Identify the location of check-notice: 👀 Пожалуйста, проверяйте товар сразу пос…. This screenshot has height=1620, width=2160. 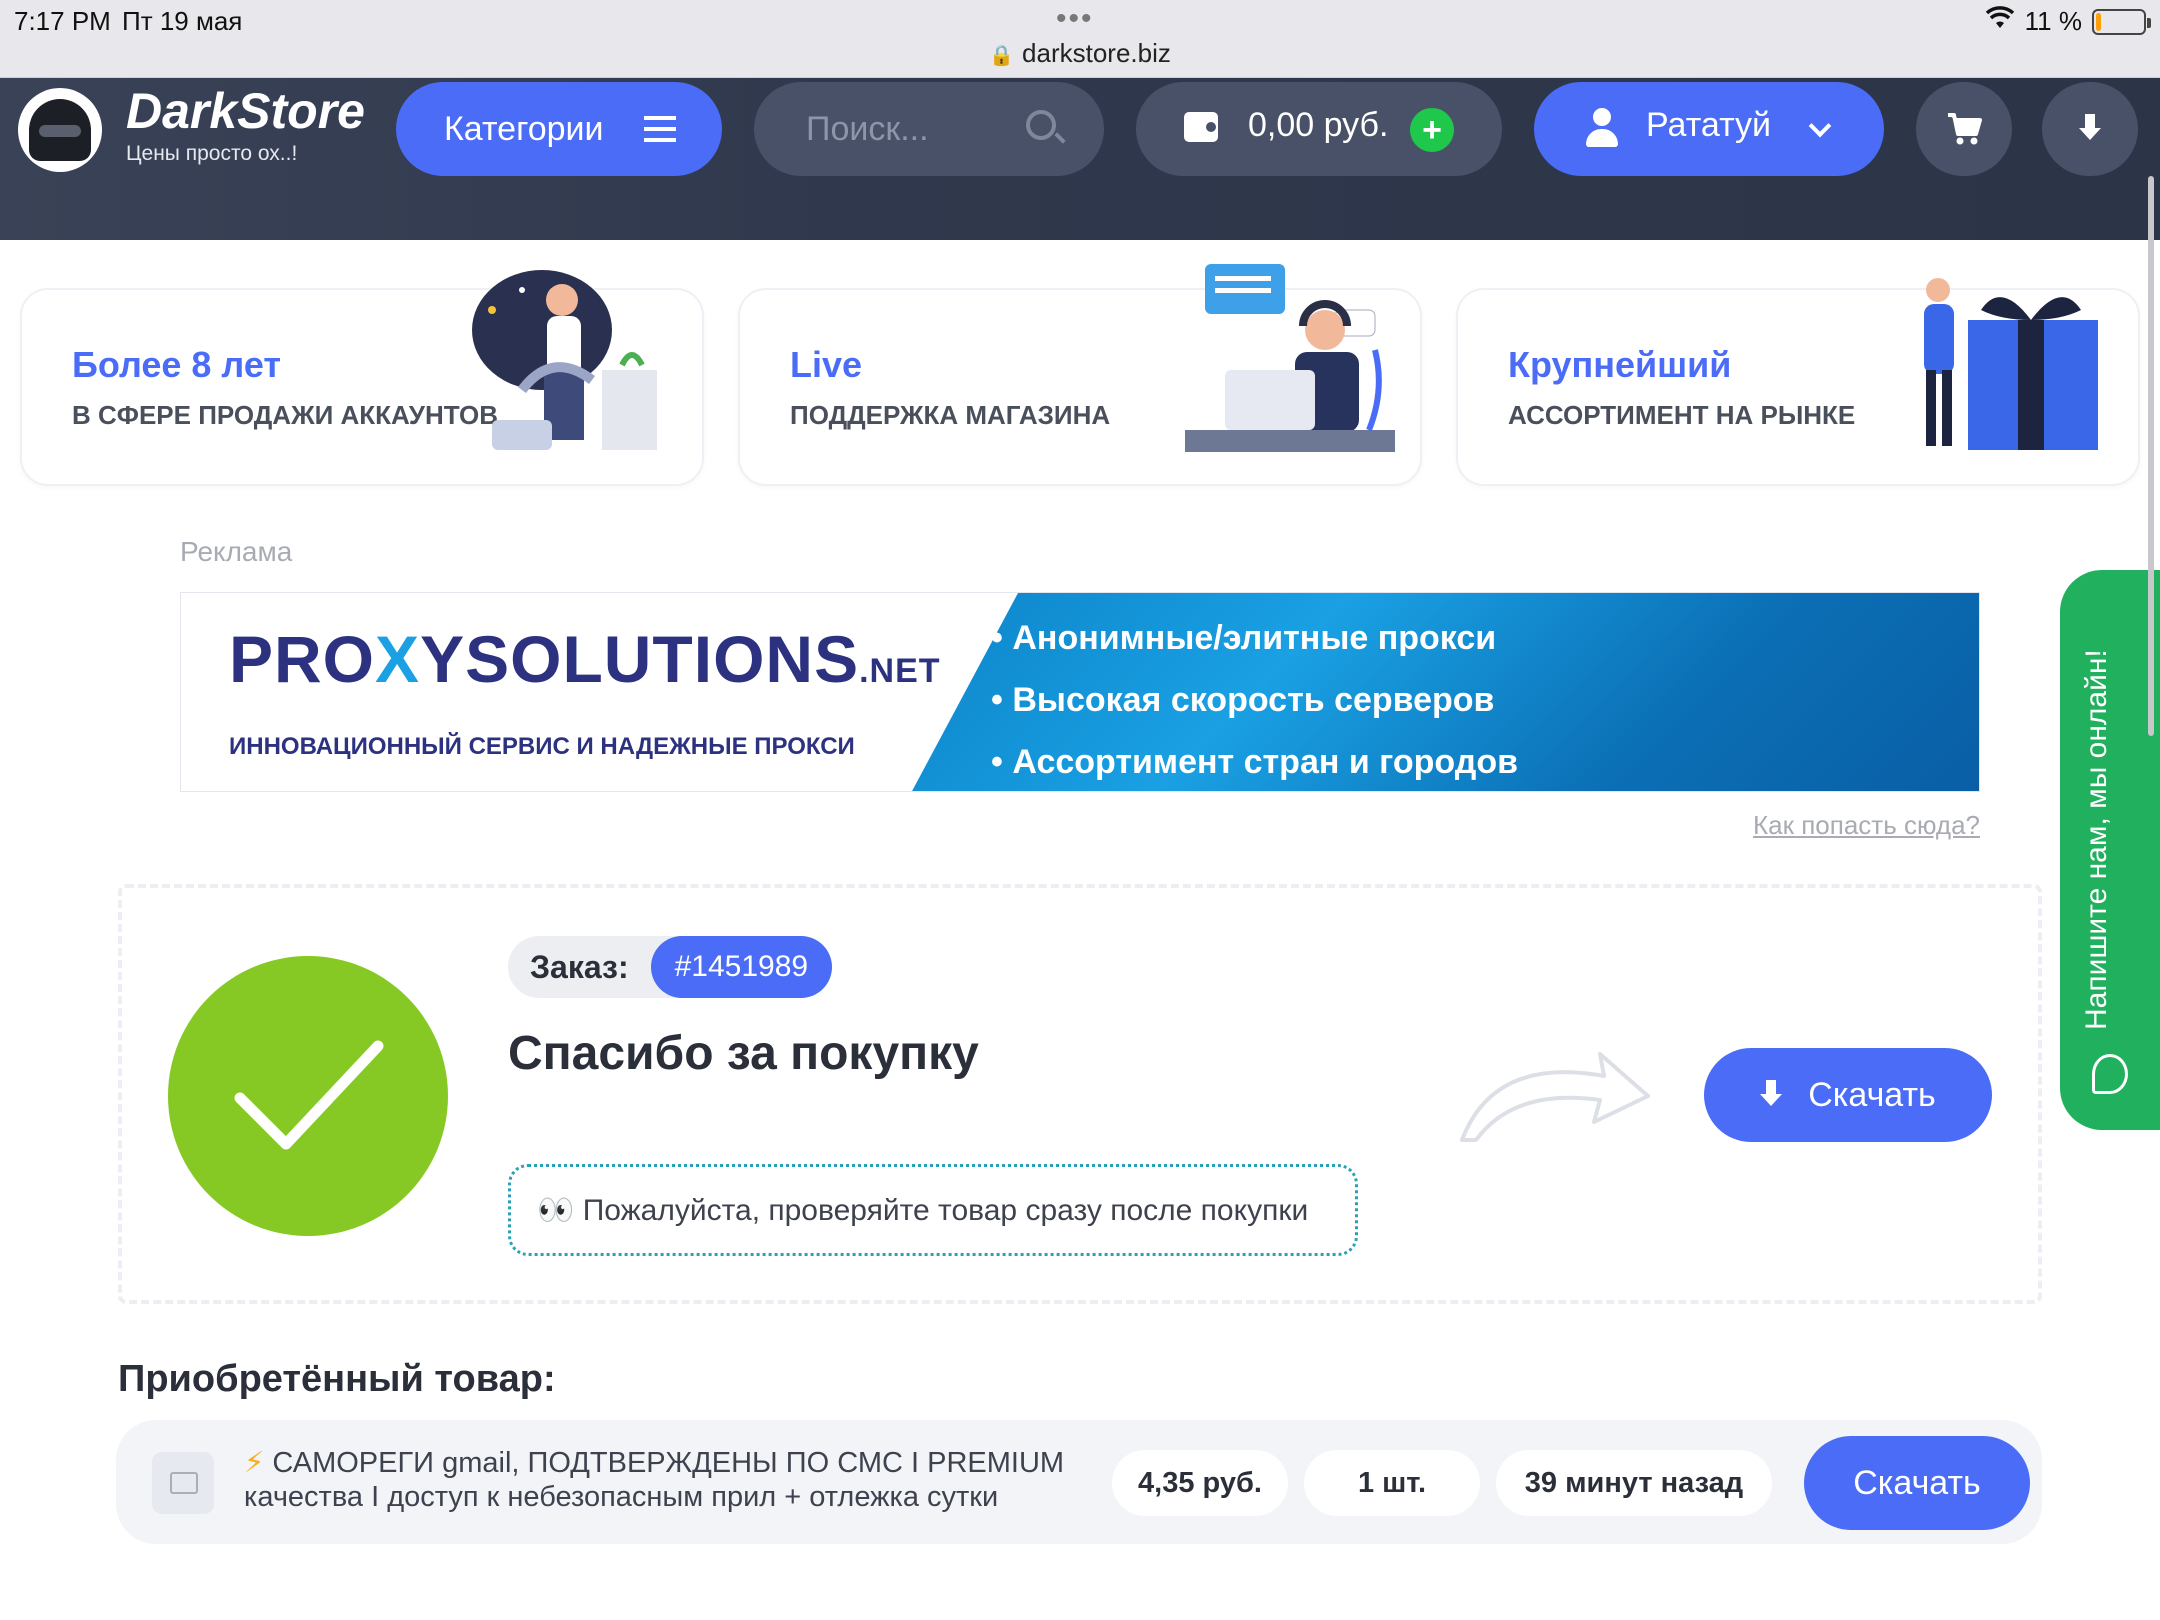
(933, 1210).